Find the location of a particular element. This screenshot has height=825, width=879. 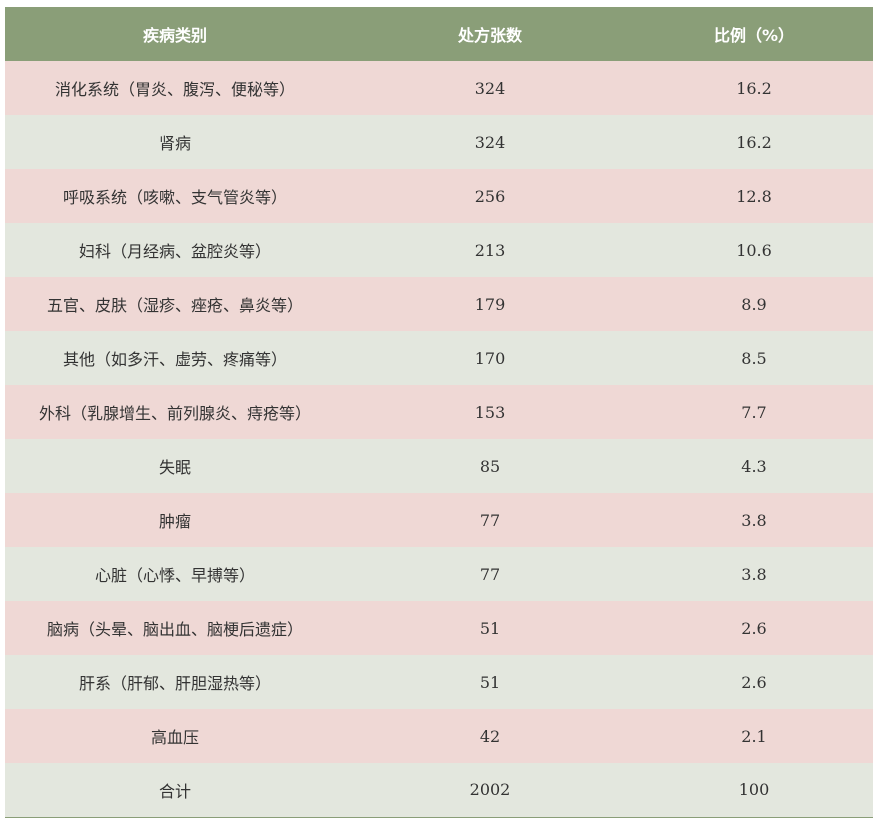

header-disease-category: 疾病类别 is located at coordinates (174, 35).